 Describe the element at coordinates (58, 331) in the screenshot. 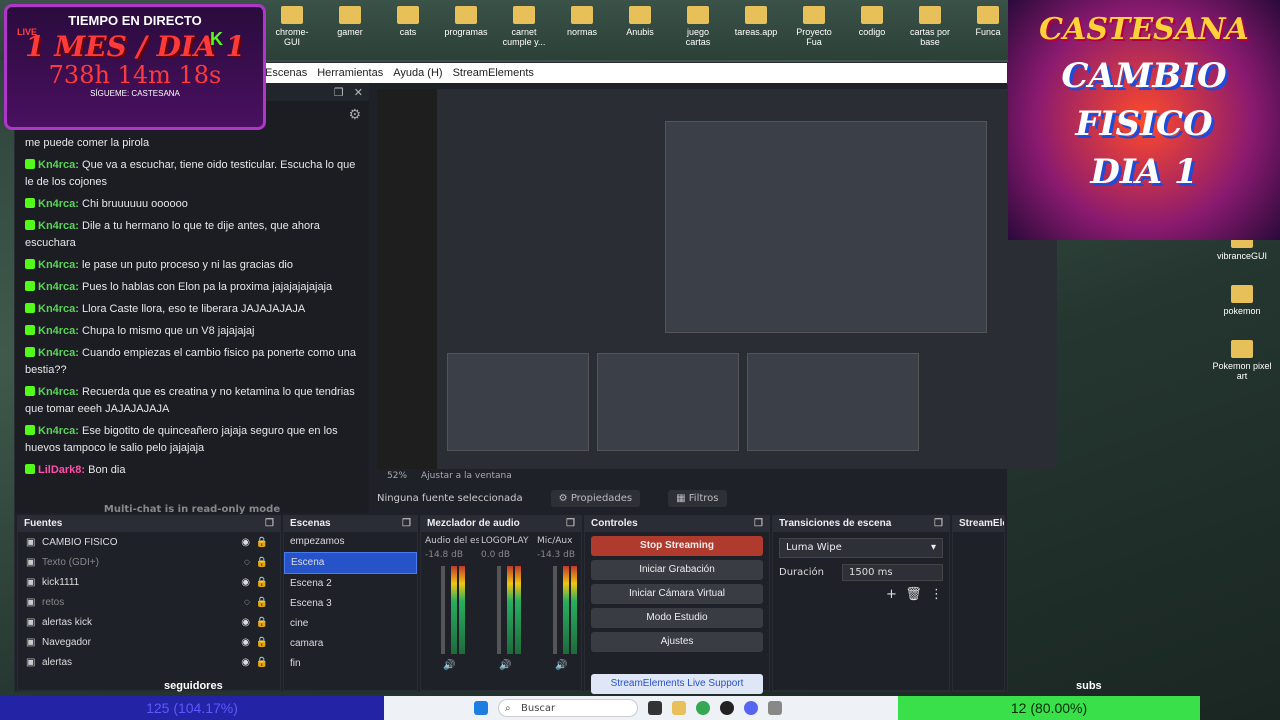

I see `chat-username: Kn4rca:` at that location.